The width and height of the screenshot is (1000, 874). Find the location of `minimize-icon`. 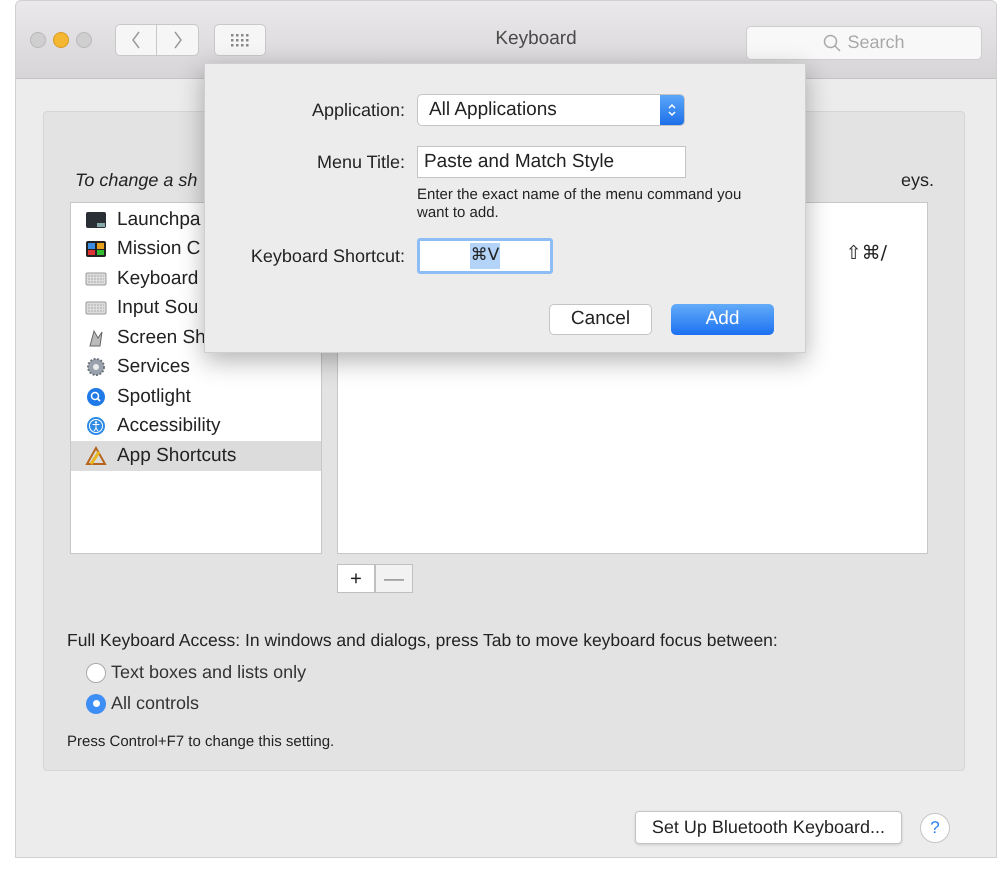

minimize-icon is located at coordinates (61, 40).